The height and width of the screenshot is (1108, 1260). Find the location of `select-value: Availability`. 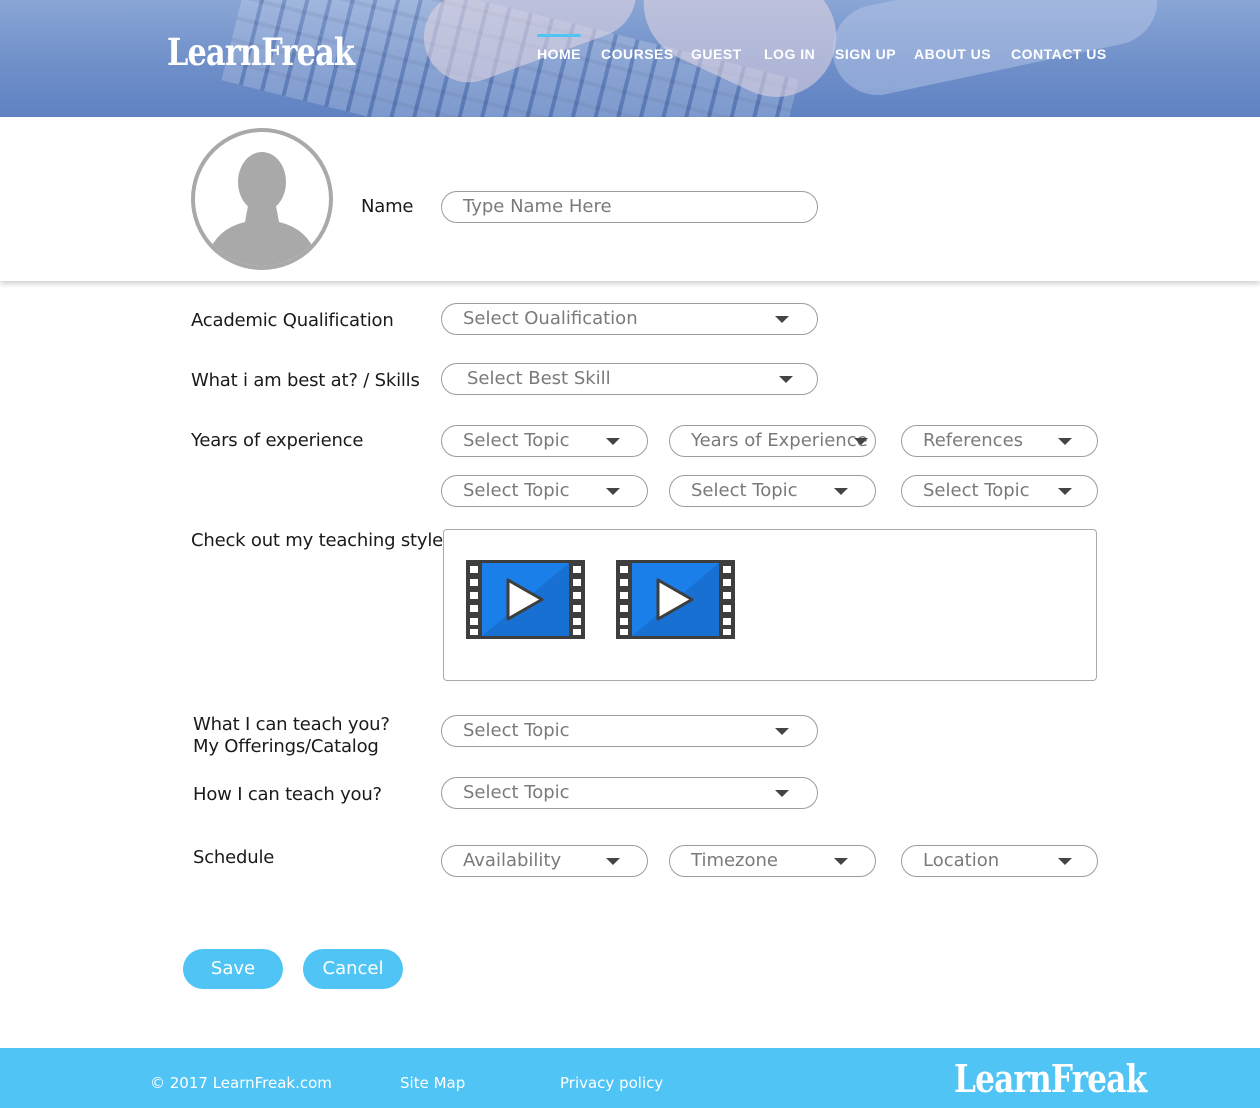

select-value: Availability is located at coordinates (512, 860).